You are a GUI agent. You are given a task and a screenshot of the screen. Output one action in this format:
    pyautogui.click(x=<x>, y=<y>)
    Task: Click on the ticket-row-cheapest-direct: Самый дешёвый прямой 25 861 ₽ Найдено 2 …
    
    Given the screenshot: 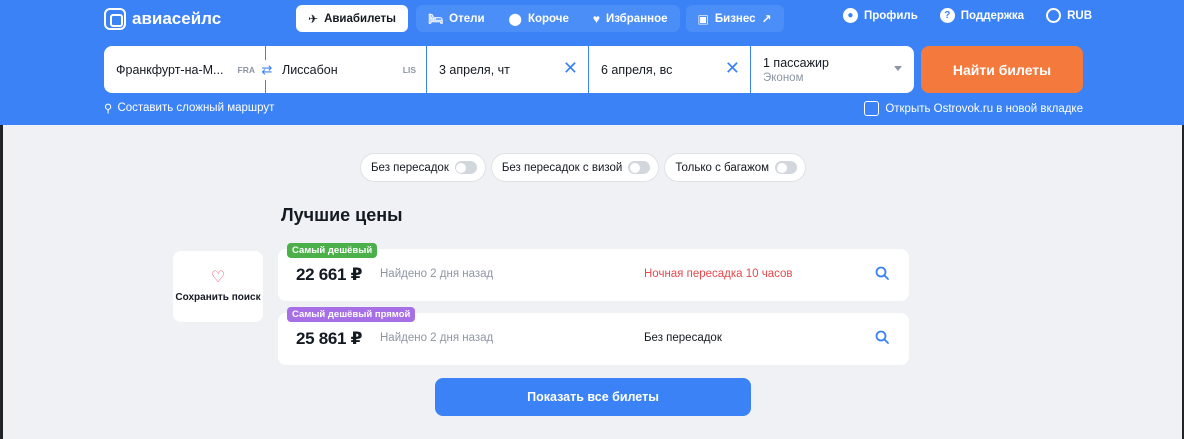 What is the action you would take?
    pyautogui.click(x=593, y=336)
    